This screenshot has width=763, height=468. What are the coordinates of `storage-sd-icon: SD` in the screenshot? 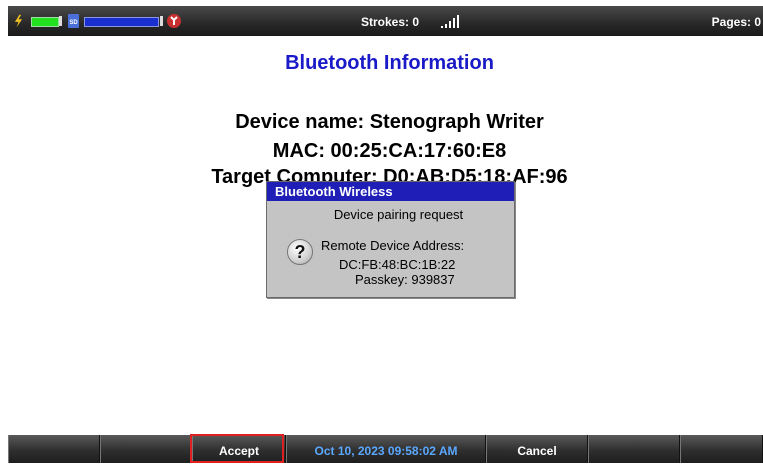 It's located at (73, 21).